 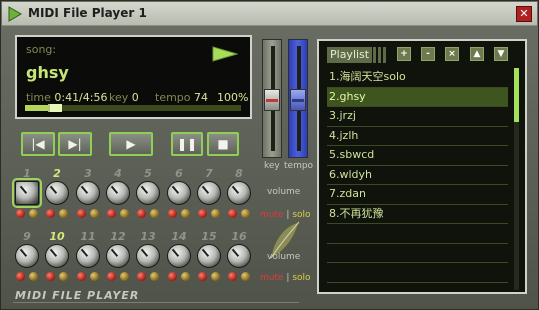 I want to click on playlist-empty-row, so click(x=417, y=273).